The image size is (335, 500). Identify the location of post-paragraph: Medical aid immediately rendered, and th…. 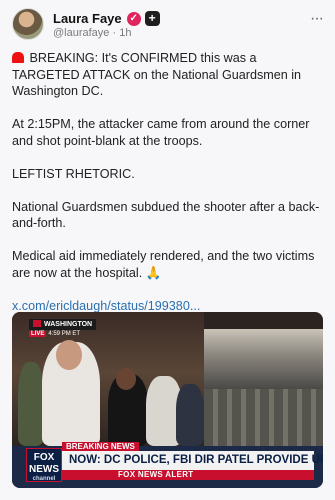
(163, 264).